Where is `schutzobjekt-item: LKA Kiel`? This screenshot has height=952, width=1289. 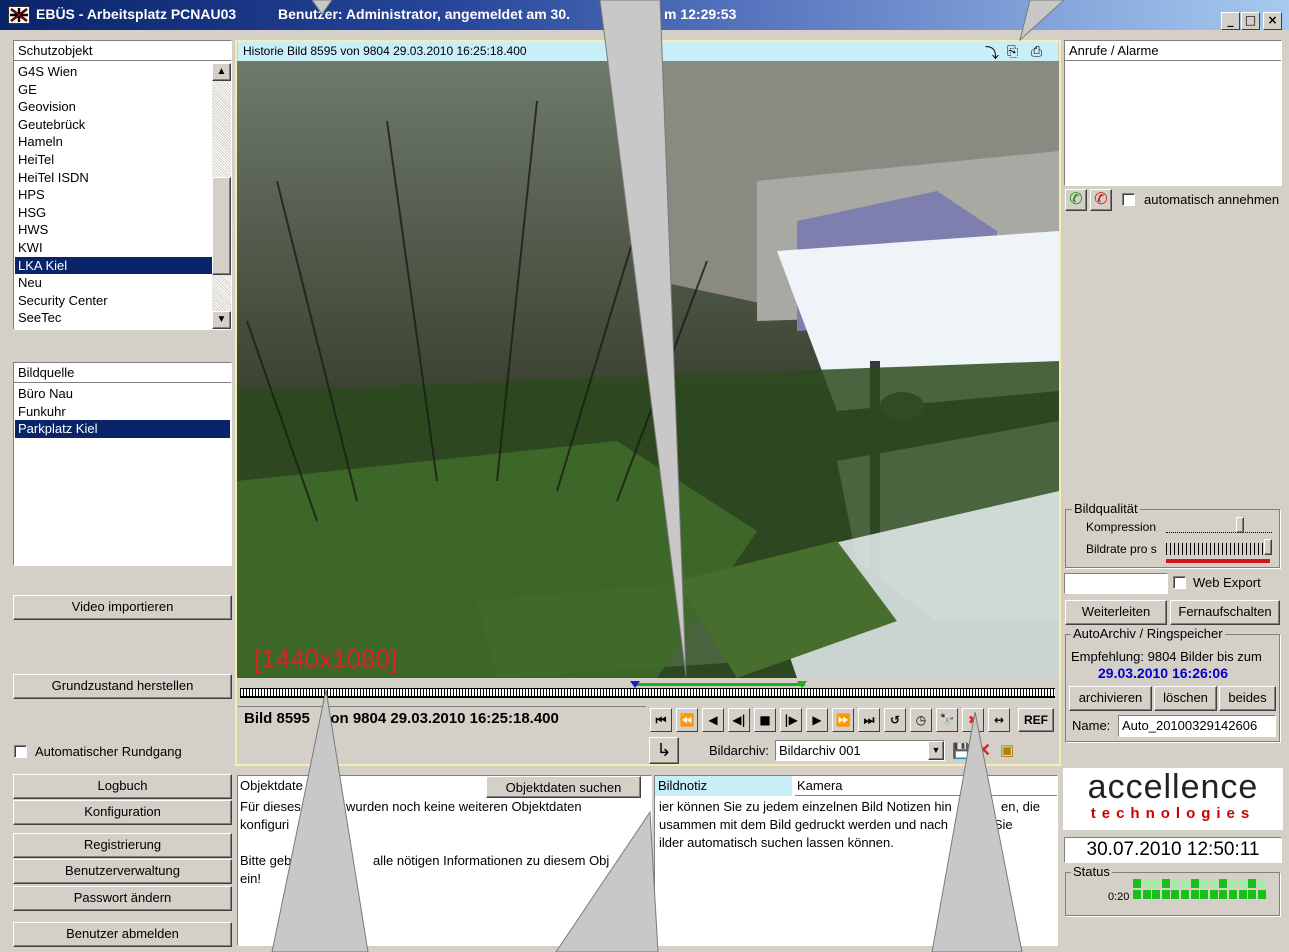
schutzobjekt-item: LKA Kiel is located at coordinates (113, 265).